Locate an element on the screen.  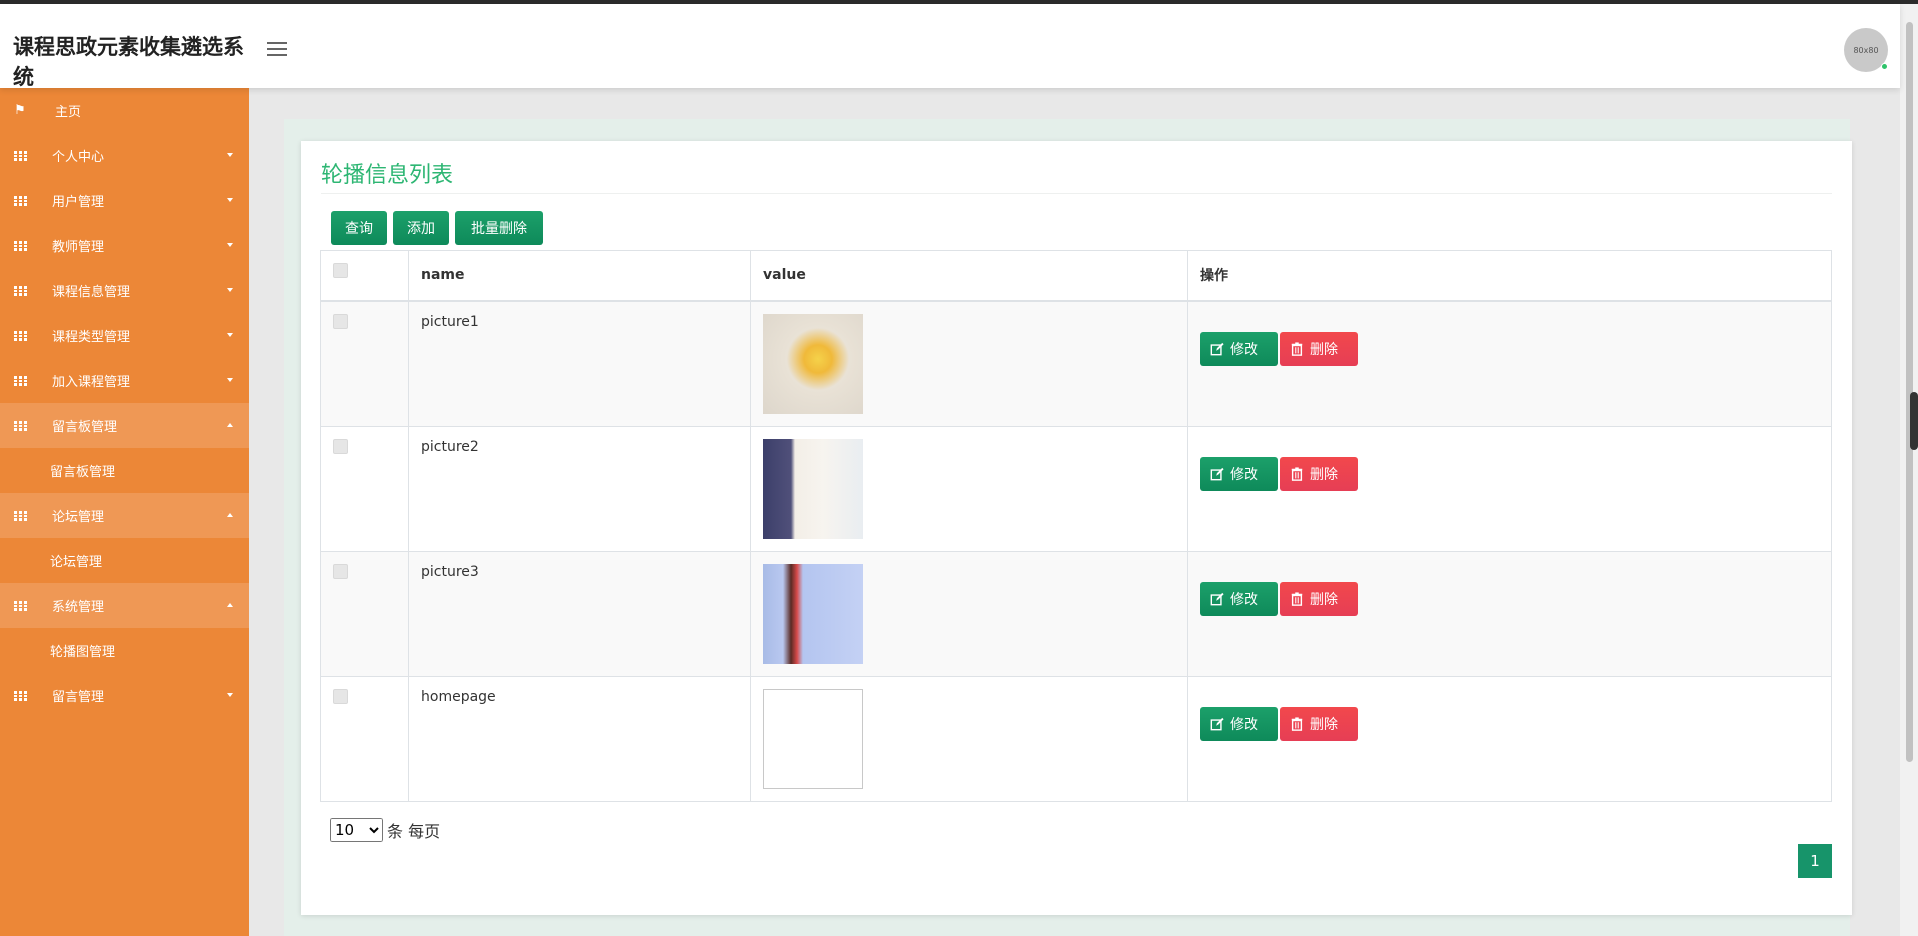
sidebar-subitem-message-board: 留言板管理 is located at coordinates (124, 470).